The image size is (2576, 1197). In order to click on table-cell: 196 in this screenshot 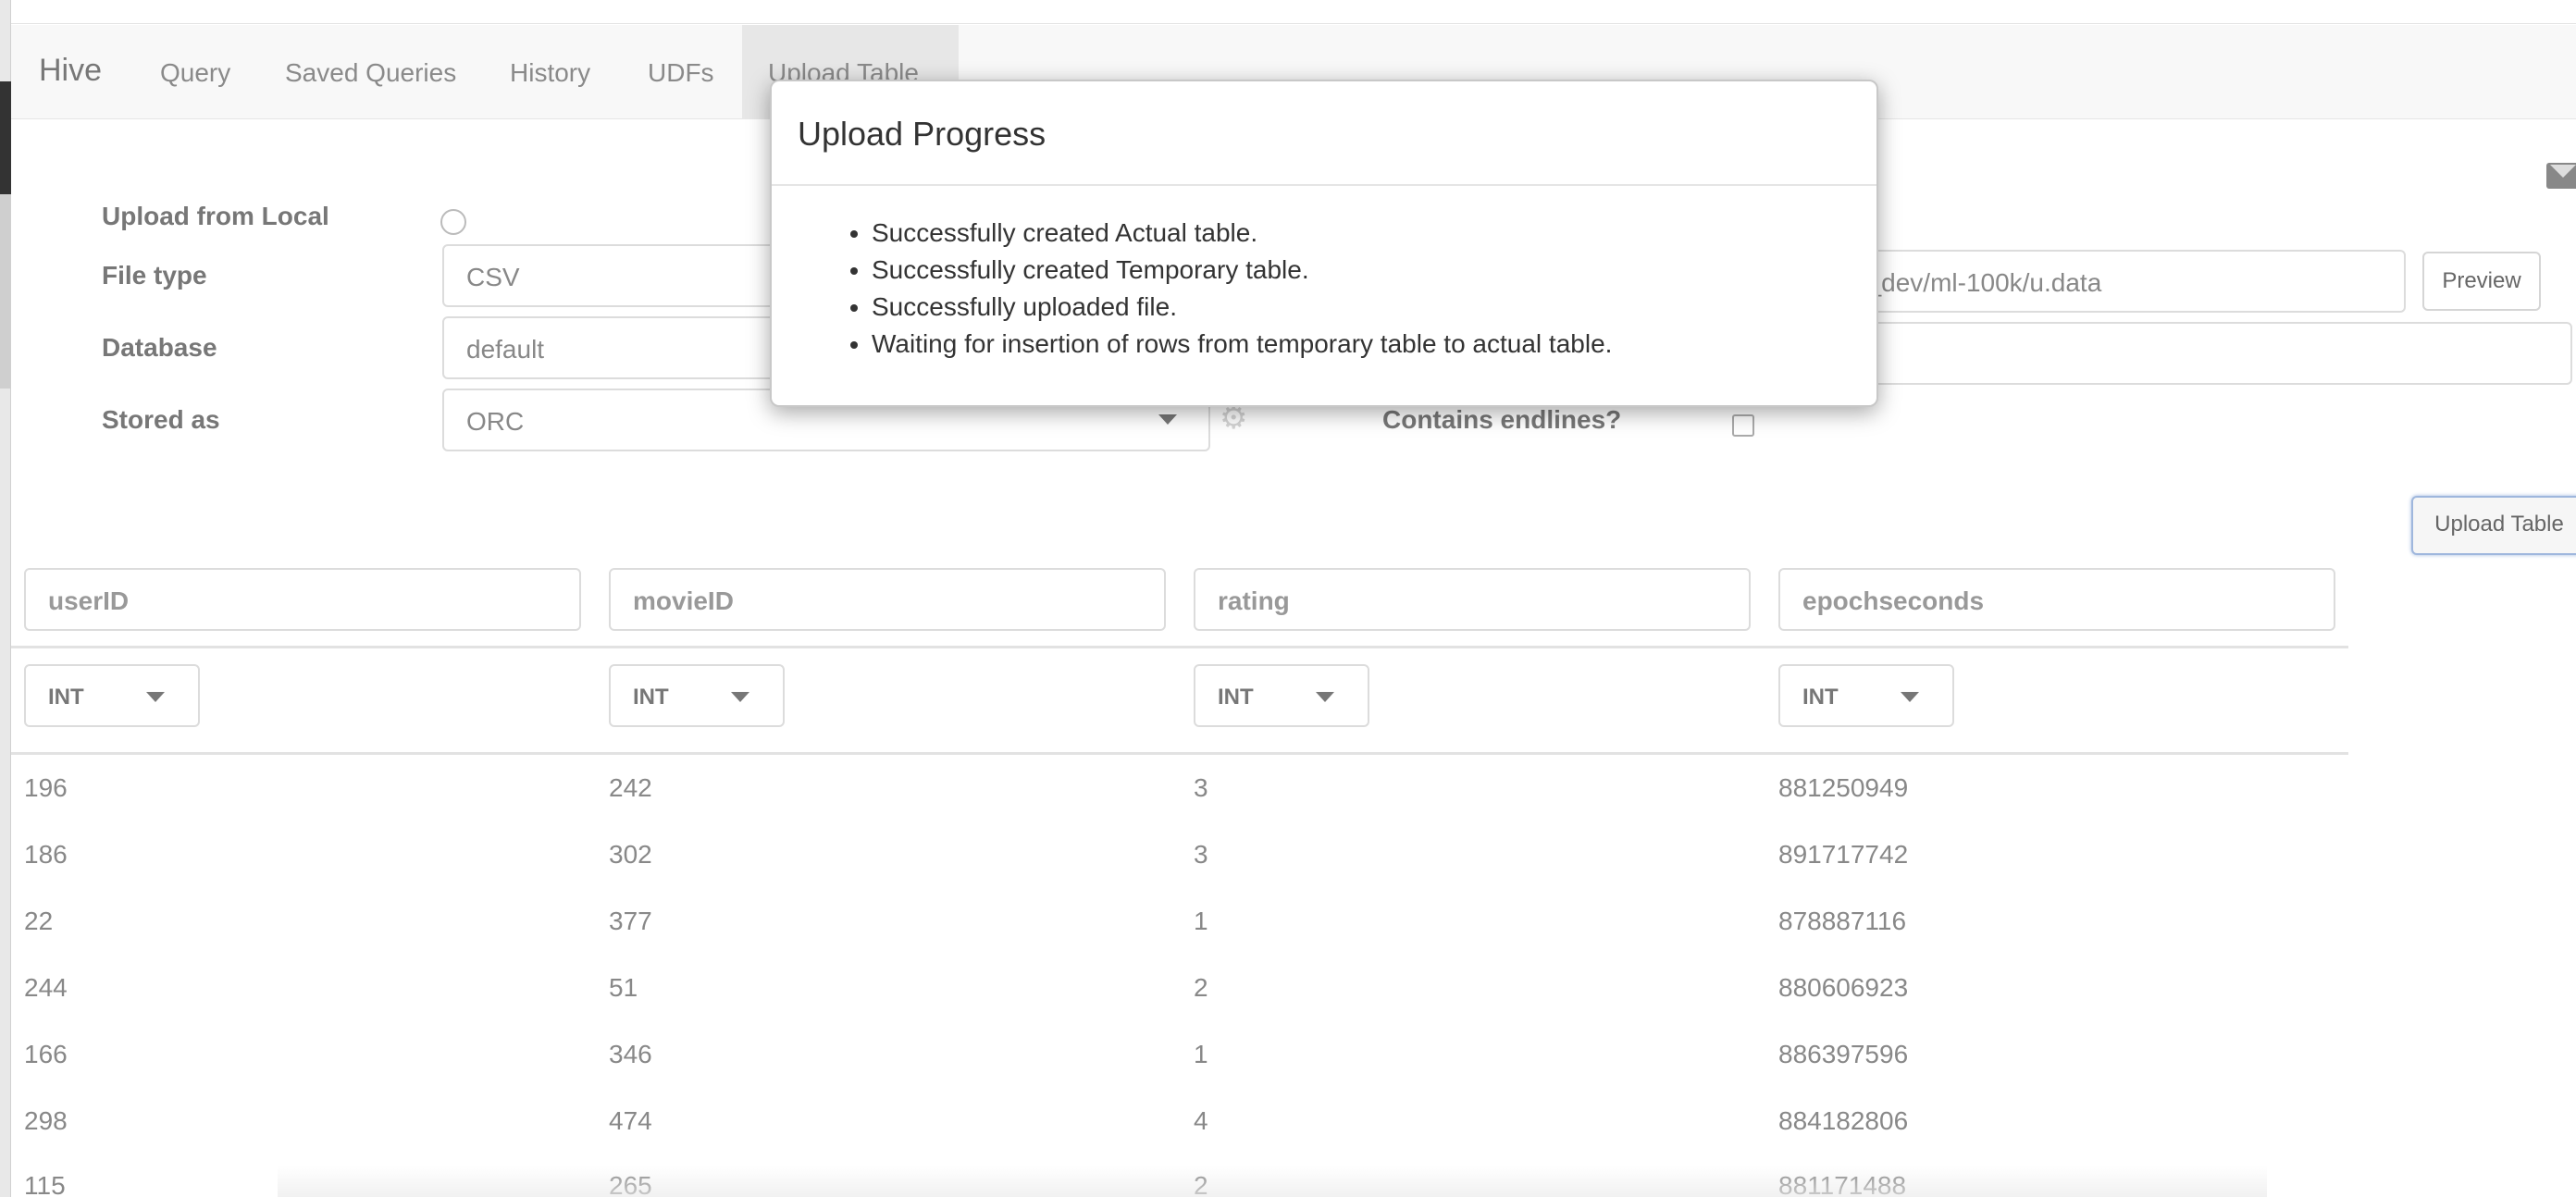, I will do `click(46, 787)`.